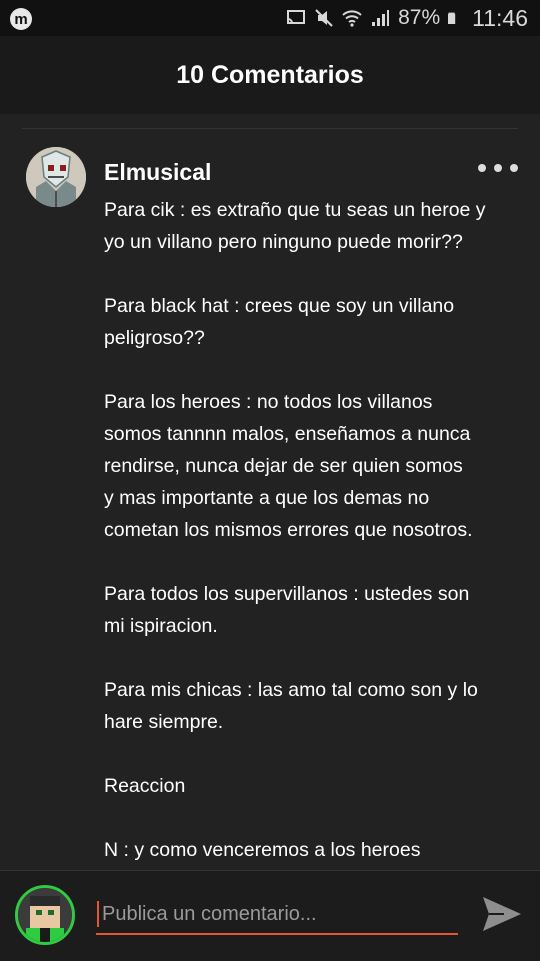  I want to click on author-avatar, so click(56, 177).